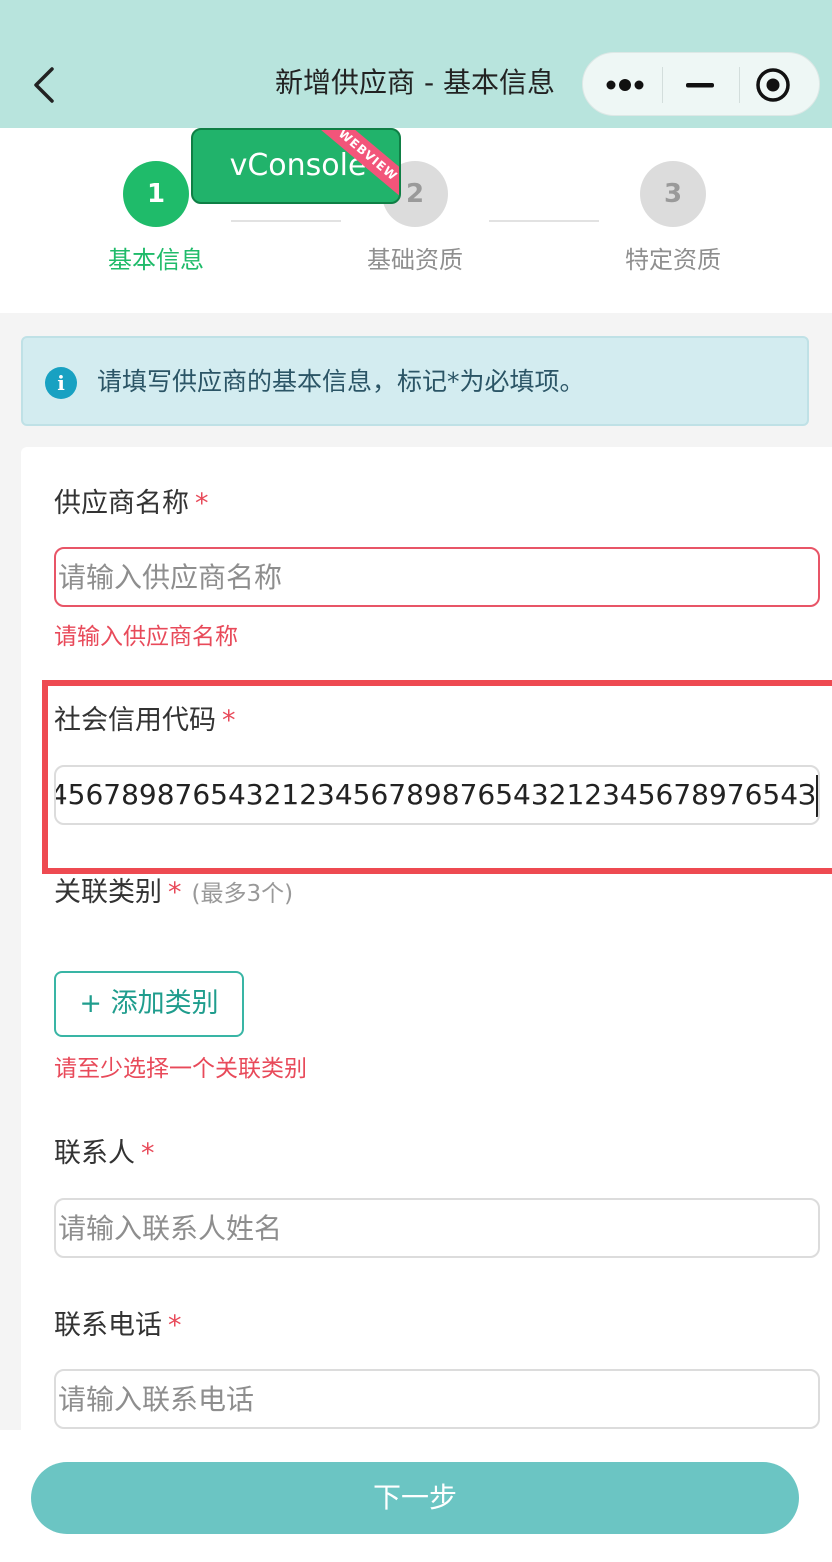 This screenshot has height=1562, width=832. Describe the element at coordinates (104, 1153) in the screenshot. I see `contact-person-label: 联系人 *` at that location.